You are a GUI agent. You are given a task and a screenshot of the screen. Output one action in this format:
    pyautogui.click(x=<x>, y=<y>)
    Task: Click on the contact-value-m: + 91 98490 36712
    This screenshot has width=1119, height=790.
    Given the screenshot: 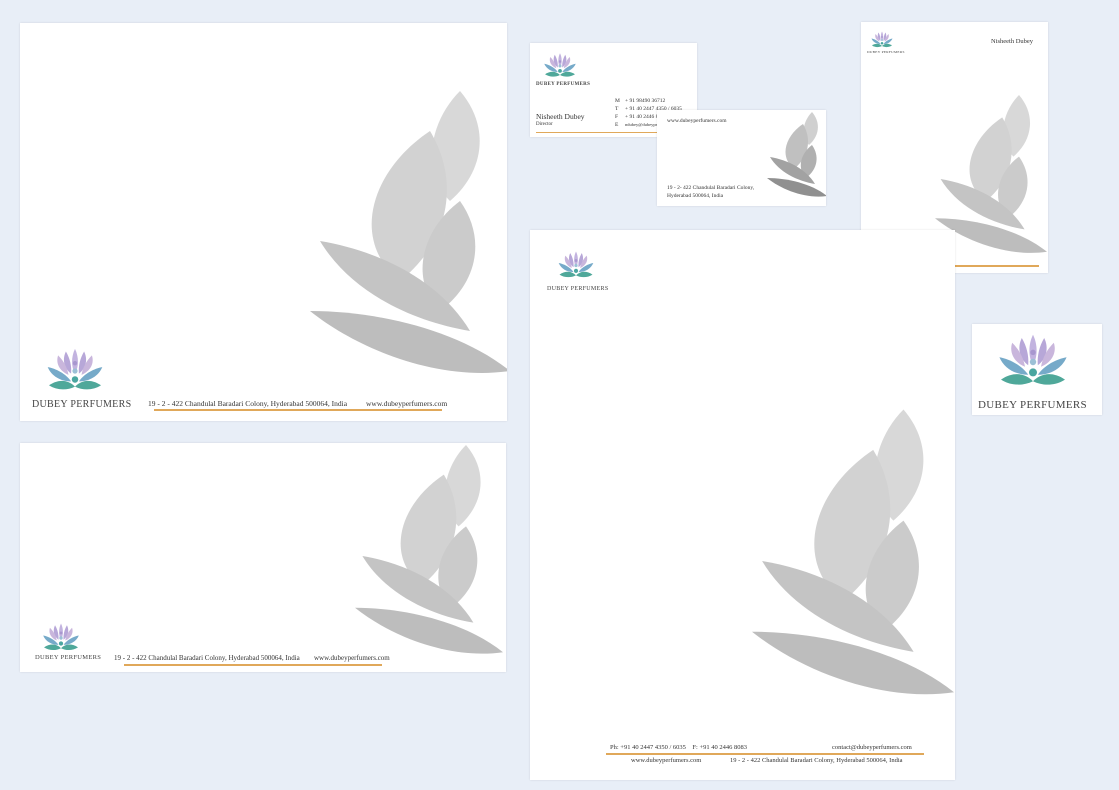 What is the action you would take?
    pyautogui.click(x=645, y=101)
    